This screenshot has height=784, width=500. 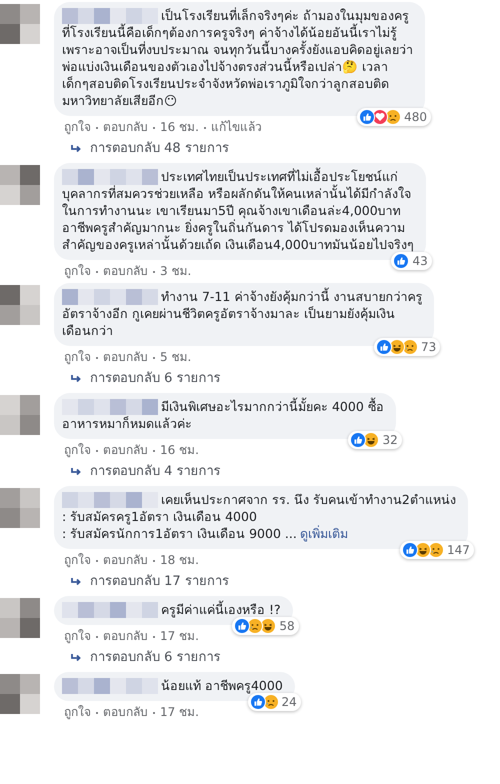 I want to click on reaction-badge: 73, so click(x=407, y=347).